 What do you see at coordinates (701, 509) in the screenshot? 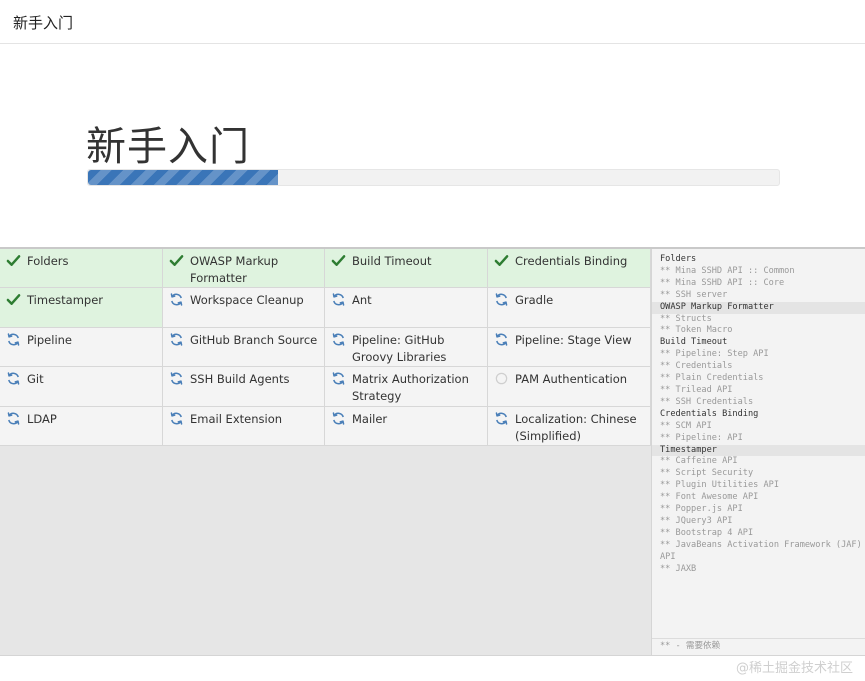
I see `log-dependency-line: ** Popper.js API` at bounding box center [701, 509].